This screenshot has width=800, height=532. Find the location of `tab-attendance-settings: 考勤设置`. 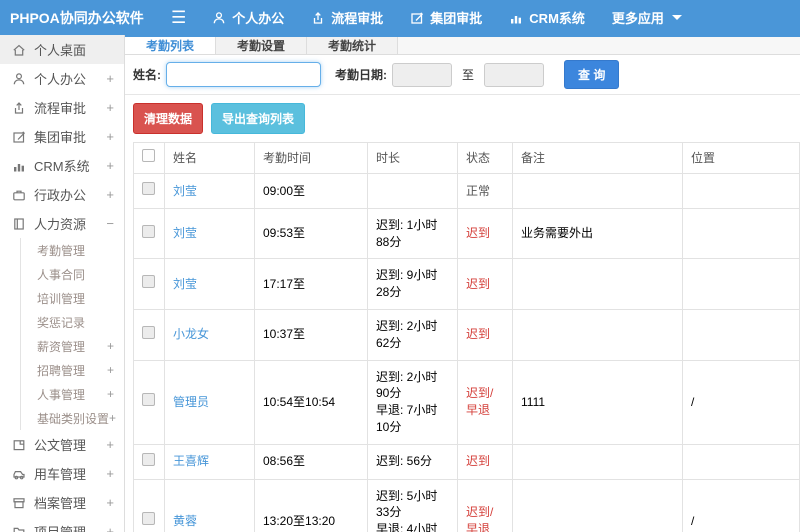

tab-attendance-settings: 考勤设置 is located at coordinates (262, 45).